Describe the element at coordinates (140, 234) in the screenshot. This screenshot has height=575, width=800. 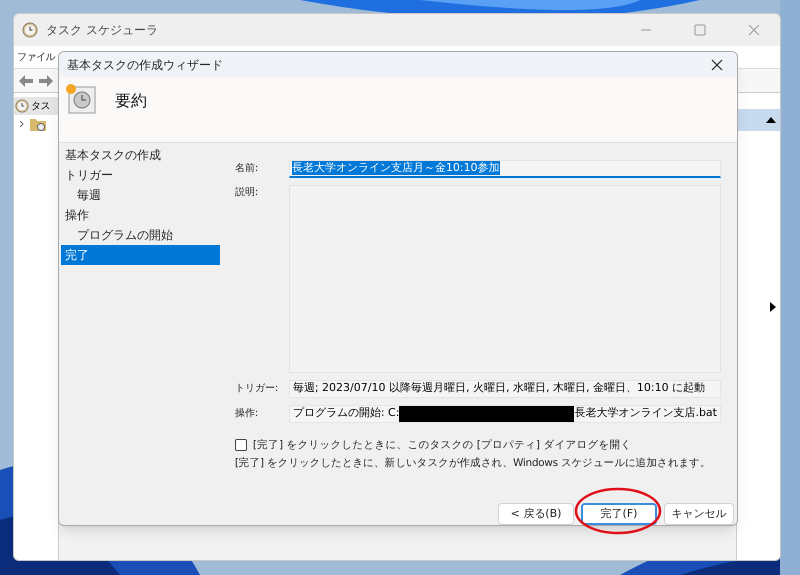
I see `wizard-step: プログラムの開始` at that location.